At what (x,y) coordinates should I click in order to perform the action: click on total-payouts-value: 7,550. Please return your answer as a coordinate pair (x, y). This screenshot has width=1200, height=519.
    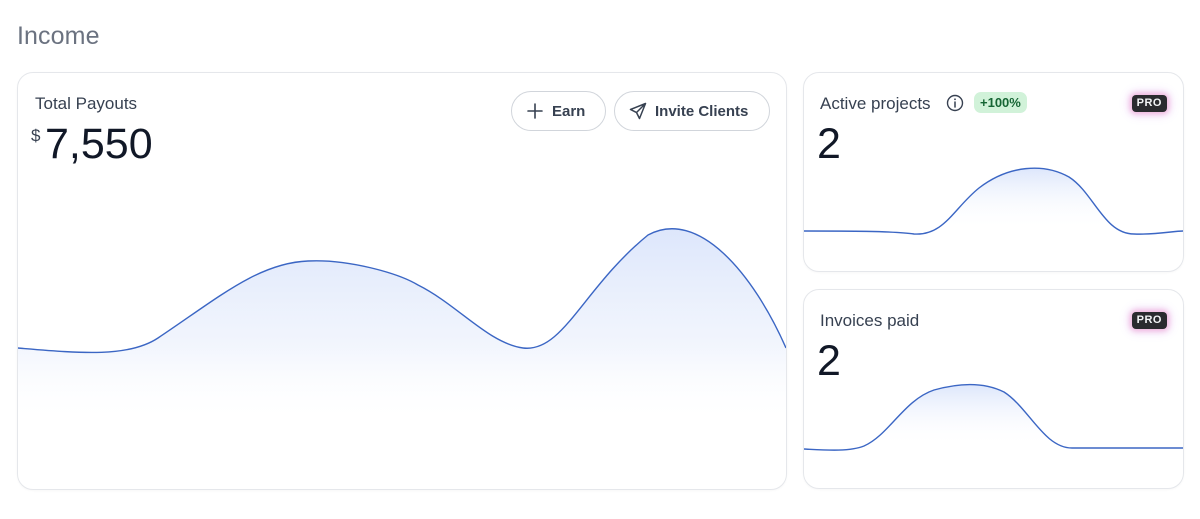
    Looking at the image, I should click on (99, 144).